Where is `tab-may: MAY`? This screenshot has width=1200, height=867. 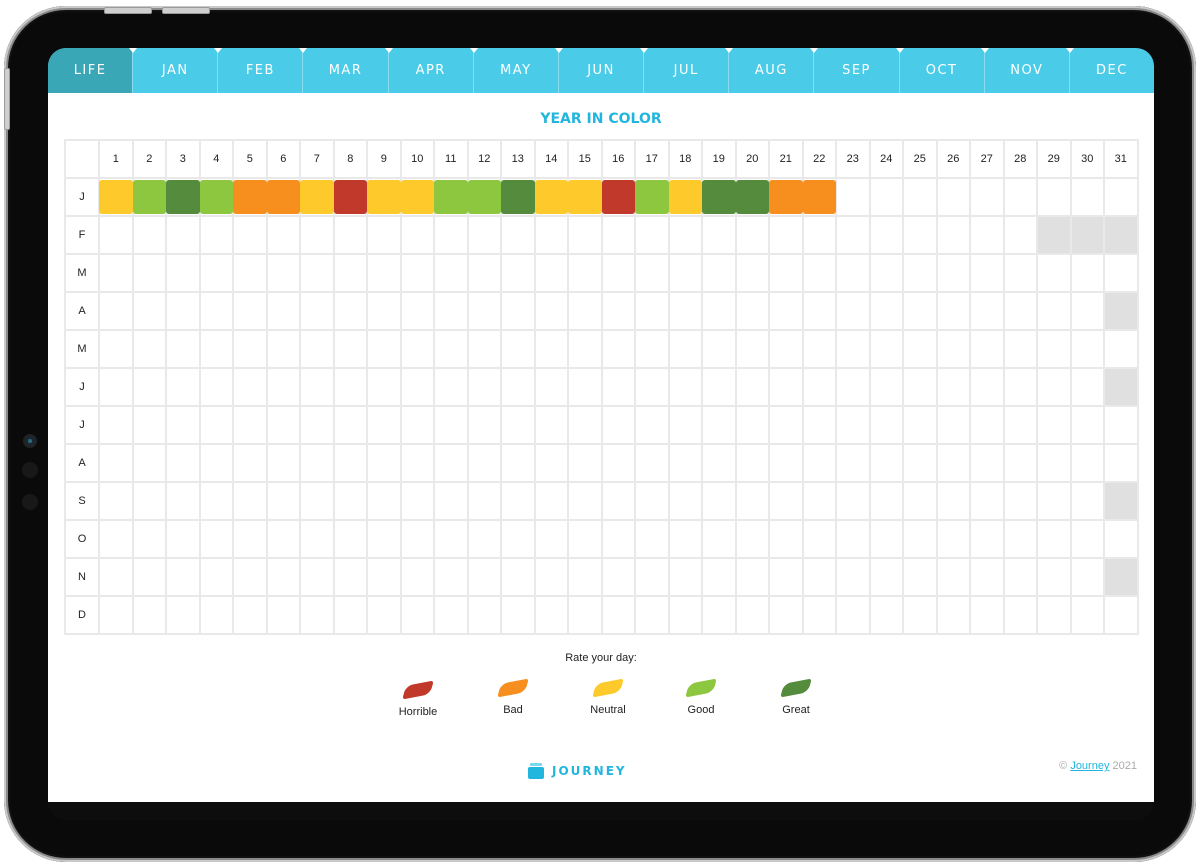 tab-may: MAY is located at coordinates (513, 70).